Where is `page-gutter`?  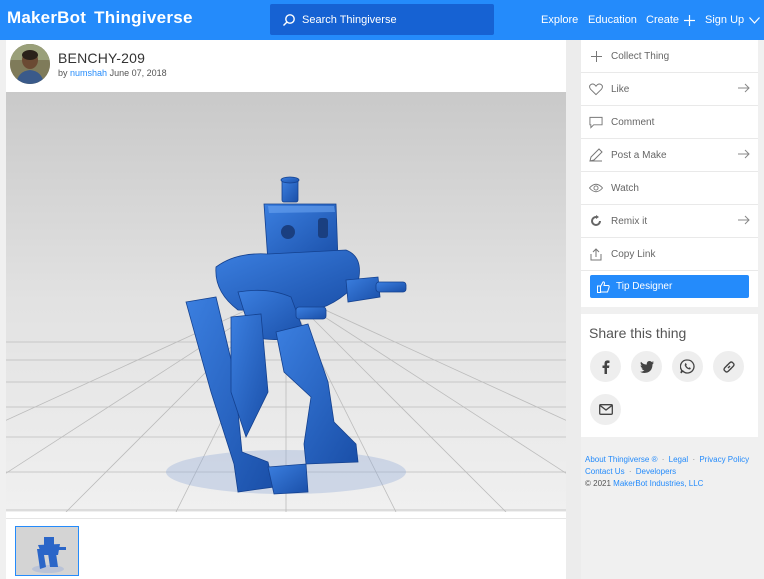 page-gutter is located at coordinates (573, 309).